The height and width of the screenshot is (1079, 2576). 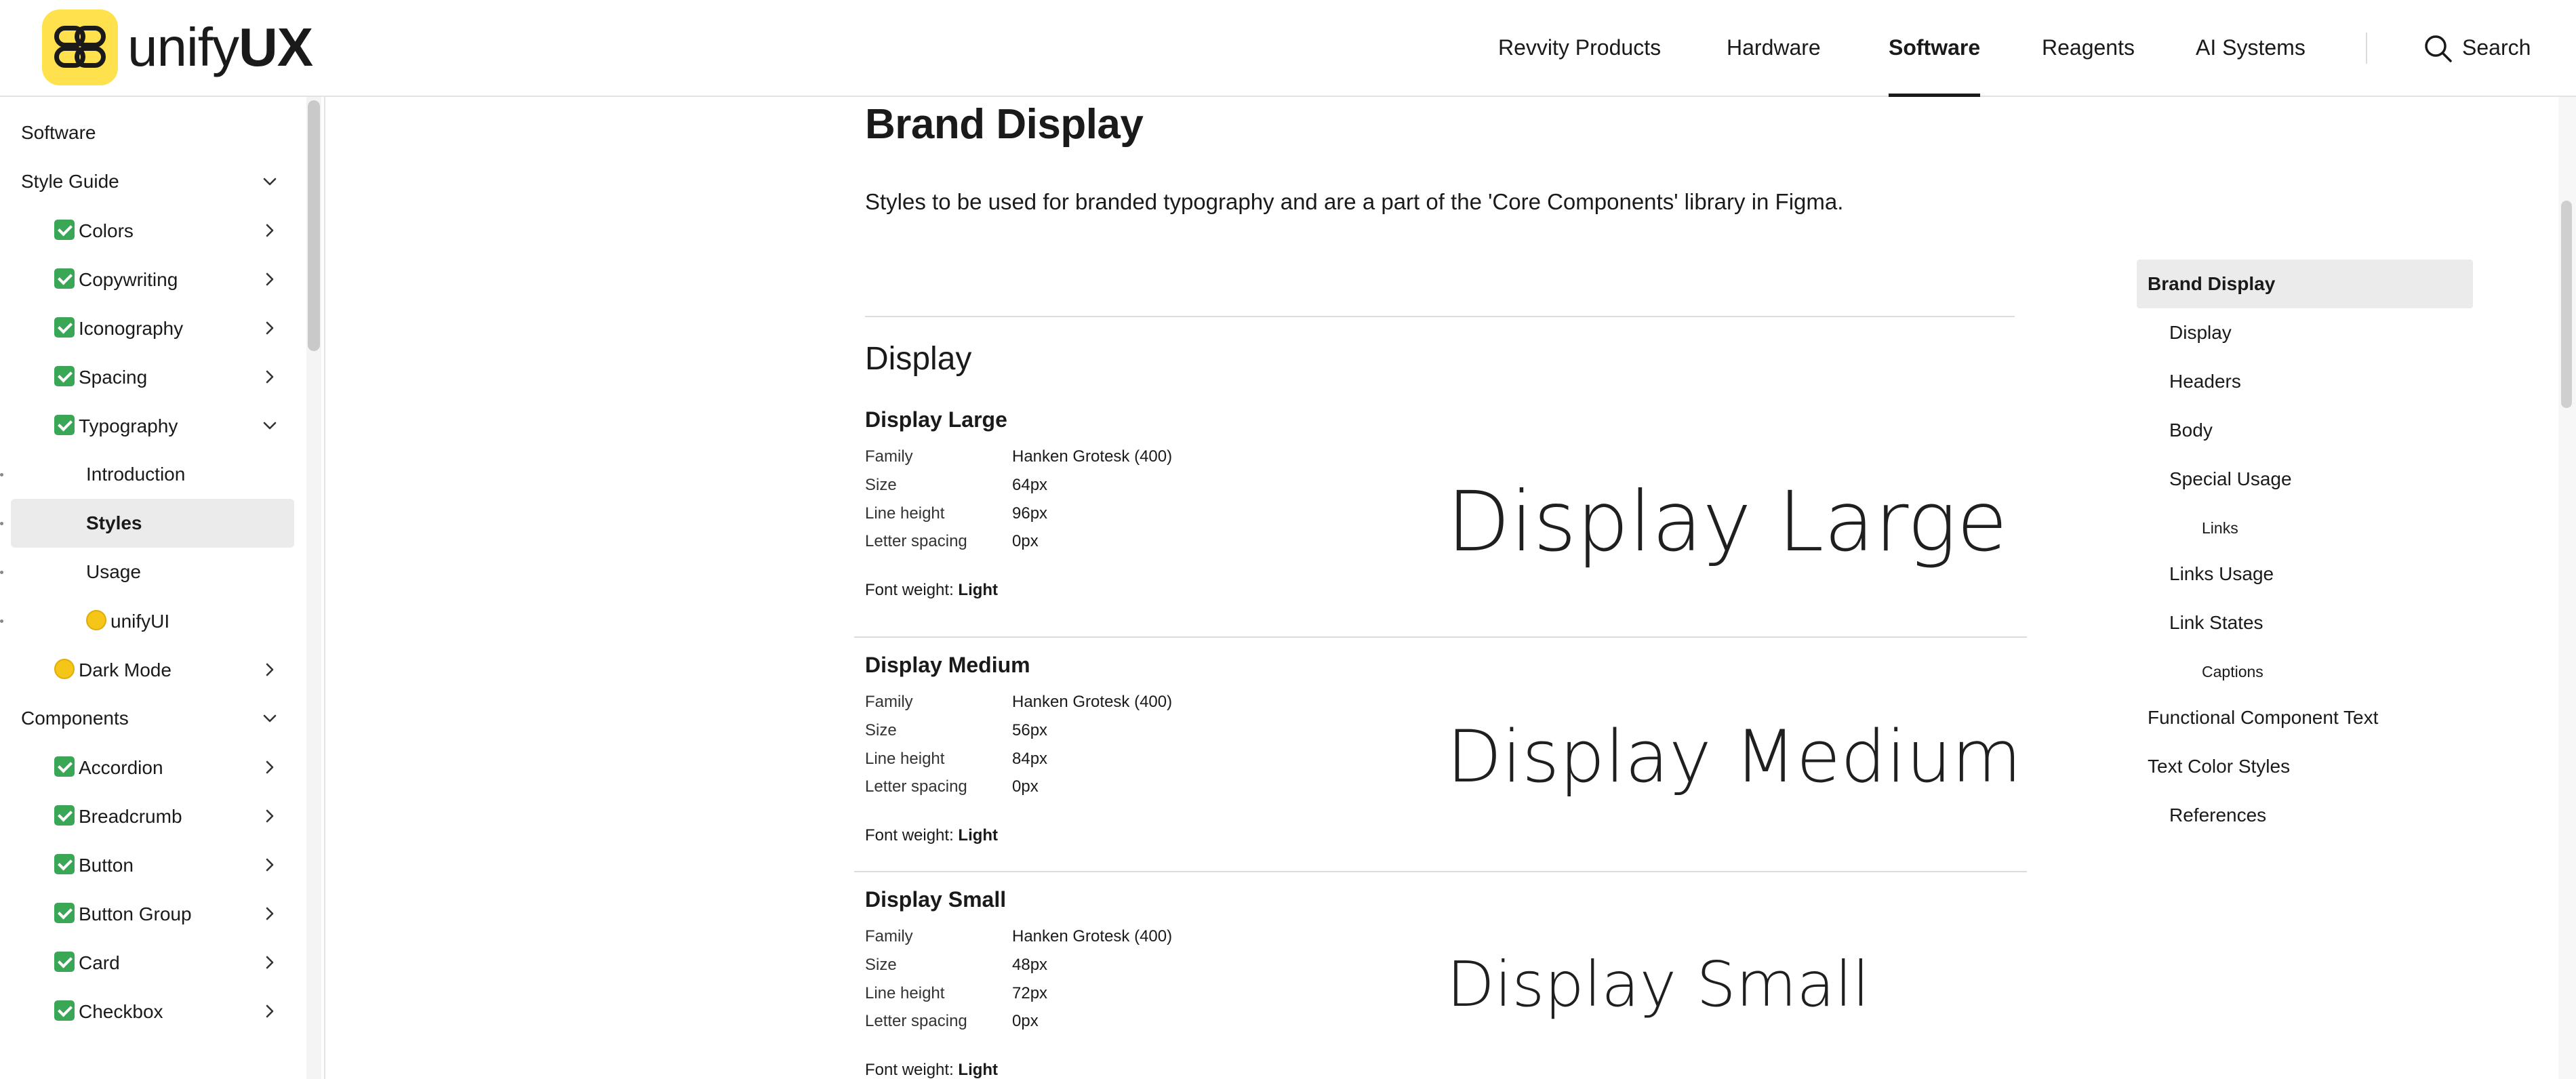 I want to click on sidebar-item-label: Dark Mode, so click(x=113, y=669).